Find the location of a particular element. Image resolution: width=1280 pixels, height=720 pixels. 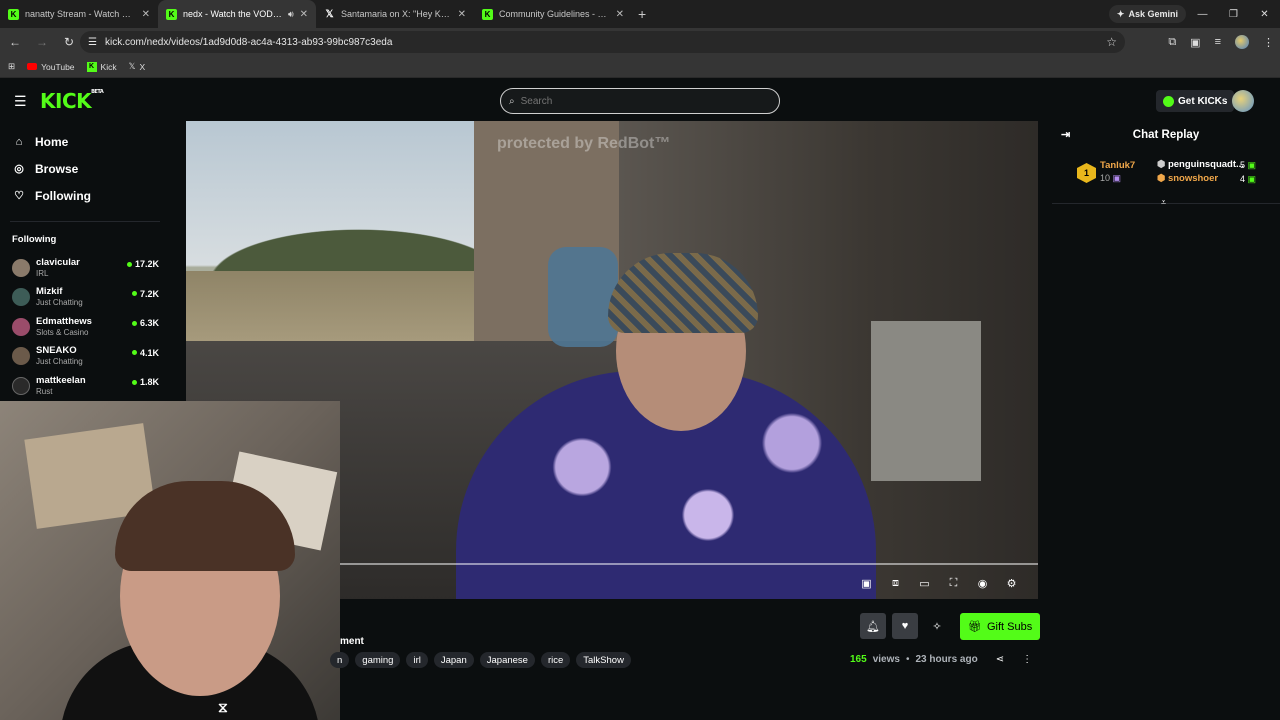

settings-gear-icon: ⚙ is located at coordinates (1011, 583).